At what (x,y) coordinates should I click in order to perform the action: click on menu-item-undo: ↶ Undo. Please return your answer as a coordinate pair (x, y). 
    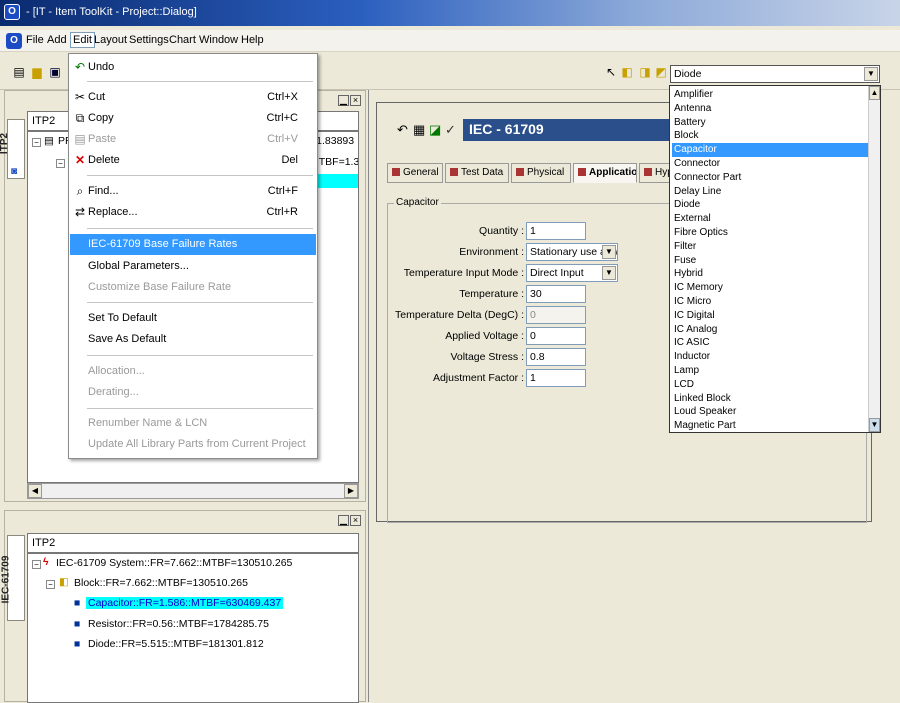
    Looking at the image, I should click on (193, 67).